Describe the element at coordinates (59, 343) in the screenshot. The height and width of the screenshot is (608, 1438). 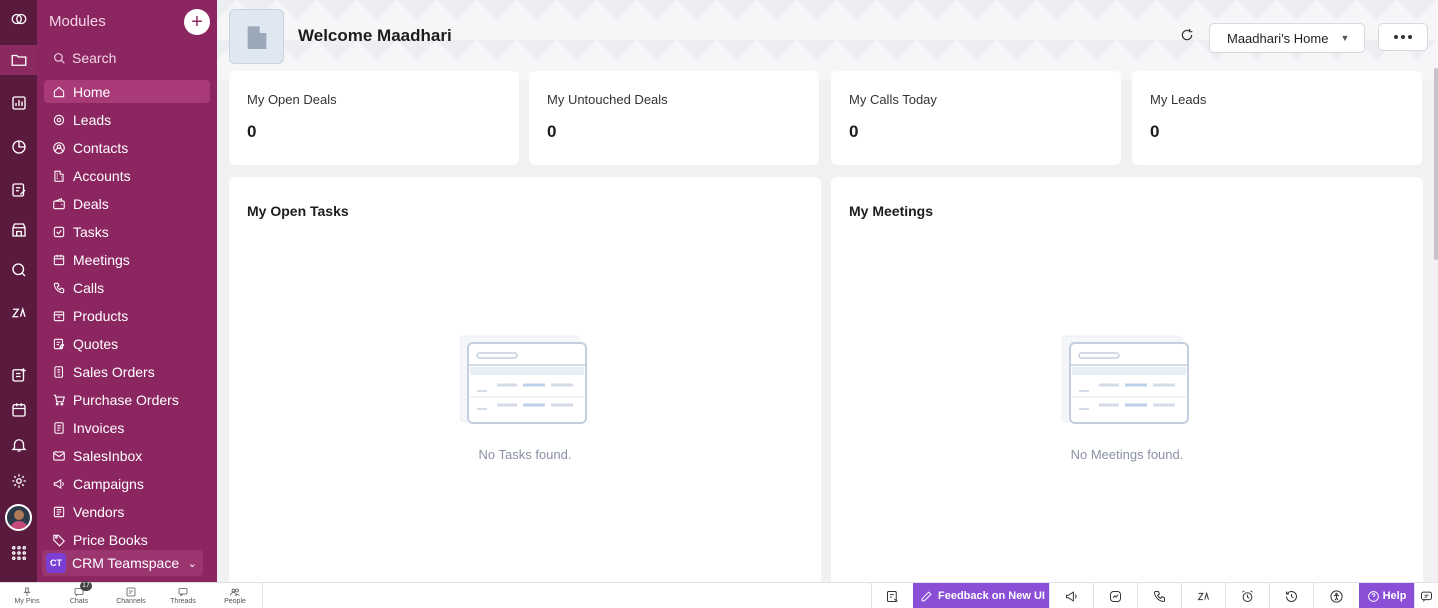
I see `quote-icon` at that location.